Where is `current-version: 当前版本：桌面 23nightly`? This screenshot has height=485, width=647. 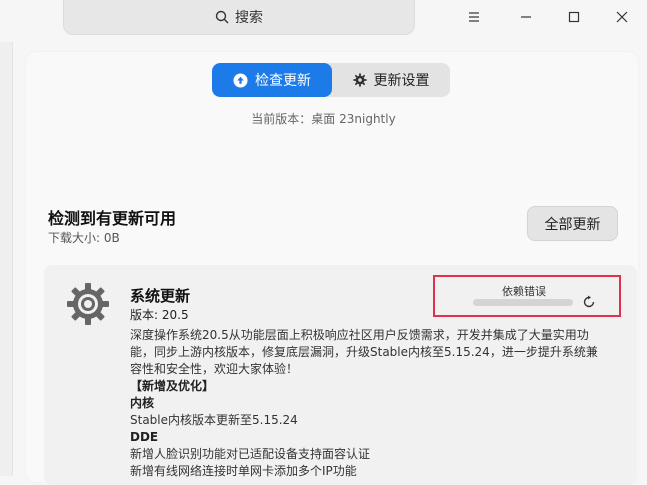 current-version: 当前版本：桌面 23nightly is located at coordinates (323, 119).